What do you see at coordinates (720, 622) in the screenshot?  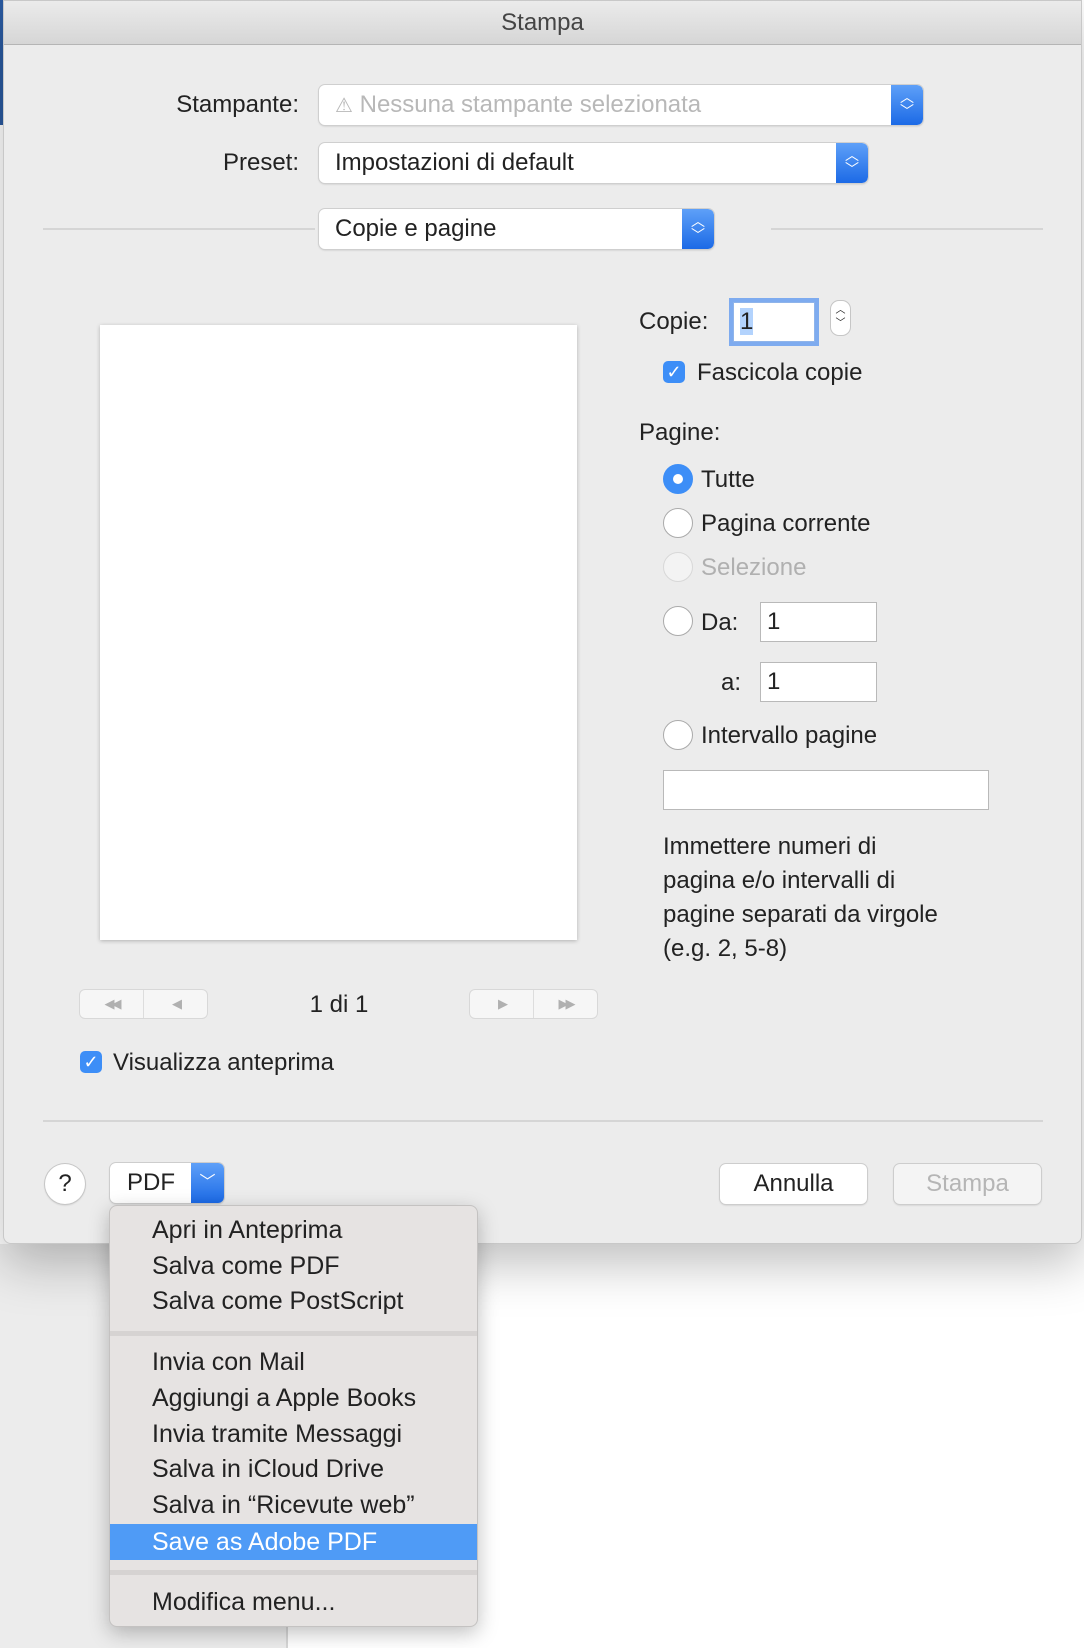 I see `from-label: Da:` at bounding box center [720, 622].